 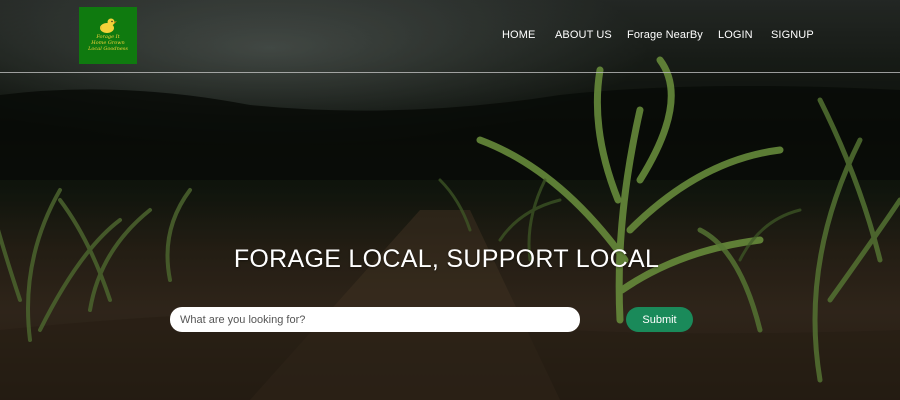 What do you see at coordinates (375, 319) in the screenshot?
I see `search-input` at bounding box center [375, 319].